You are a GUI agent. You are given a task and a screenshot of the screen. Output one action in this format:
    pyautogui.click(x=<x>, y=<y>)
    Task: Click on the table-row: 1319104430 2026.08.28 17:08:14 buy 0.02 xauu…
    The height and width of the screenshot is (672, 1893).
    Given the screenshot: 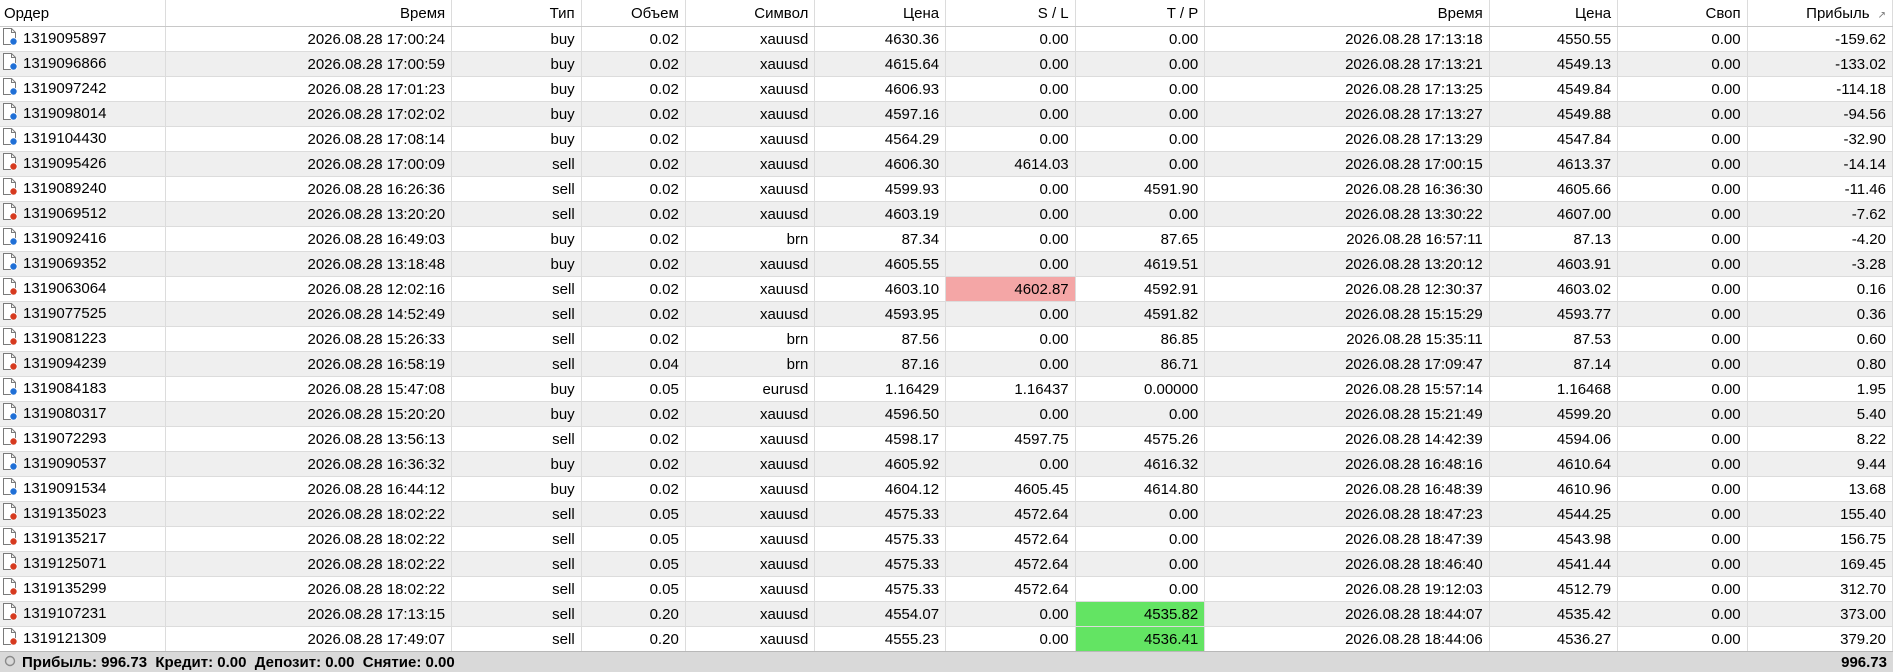 What is the action you would take?
    pyautogui.click(x=946, y=139)
    